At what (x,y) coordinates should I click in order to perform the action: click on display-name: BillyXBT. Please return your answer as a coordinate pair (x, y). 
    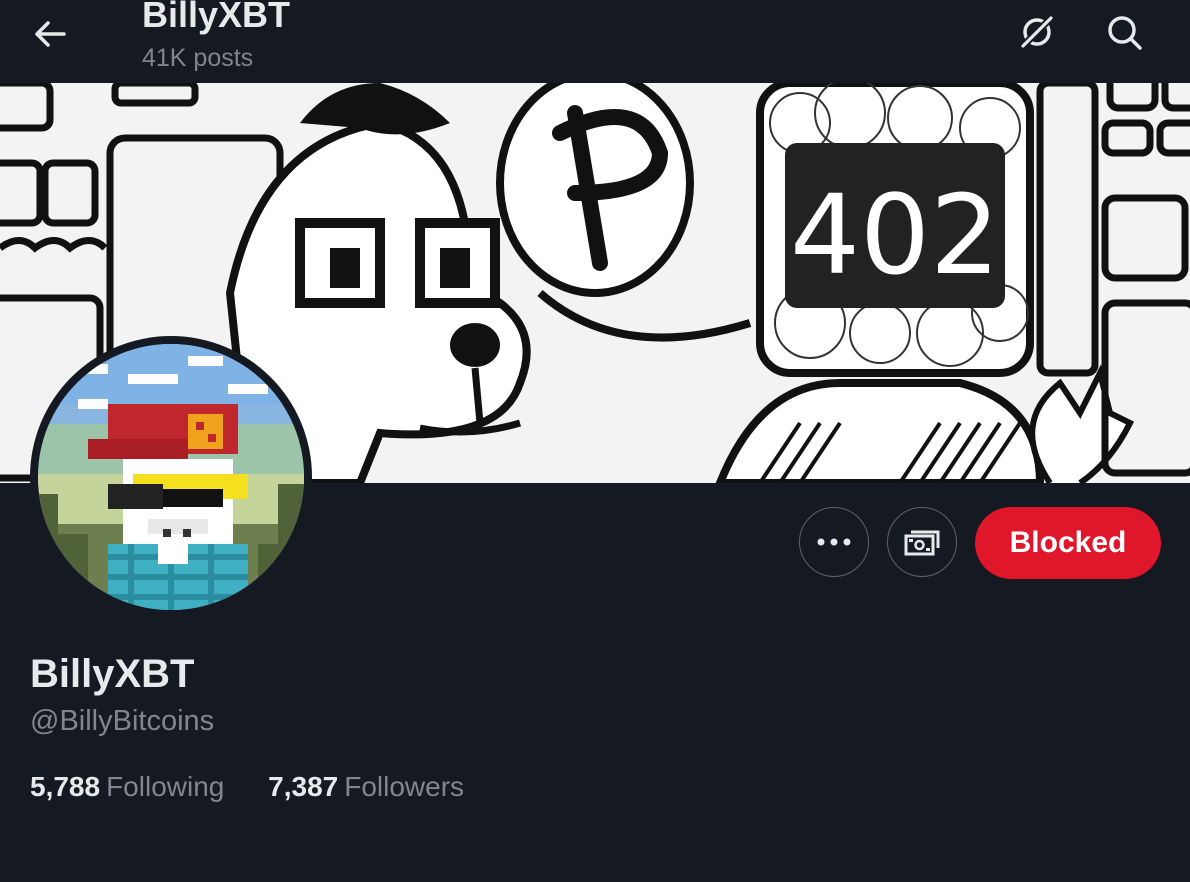
    Looking at the image, I should click on (112, 674).